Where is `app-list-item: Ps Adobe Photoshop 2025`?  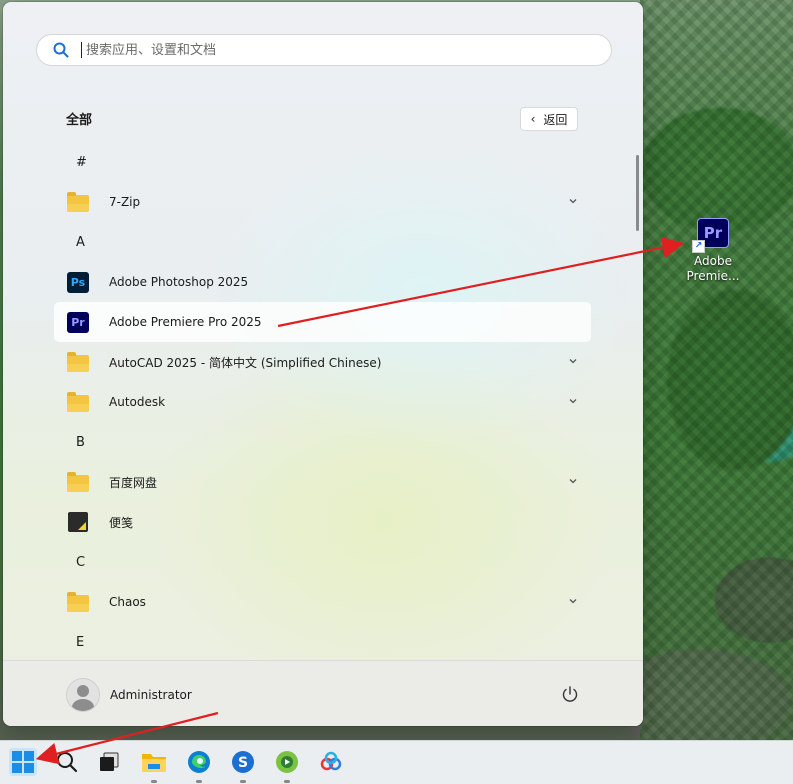 app-list-item: Ps Adobe Photoshop 2025 is located at coordinates (322, 282).